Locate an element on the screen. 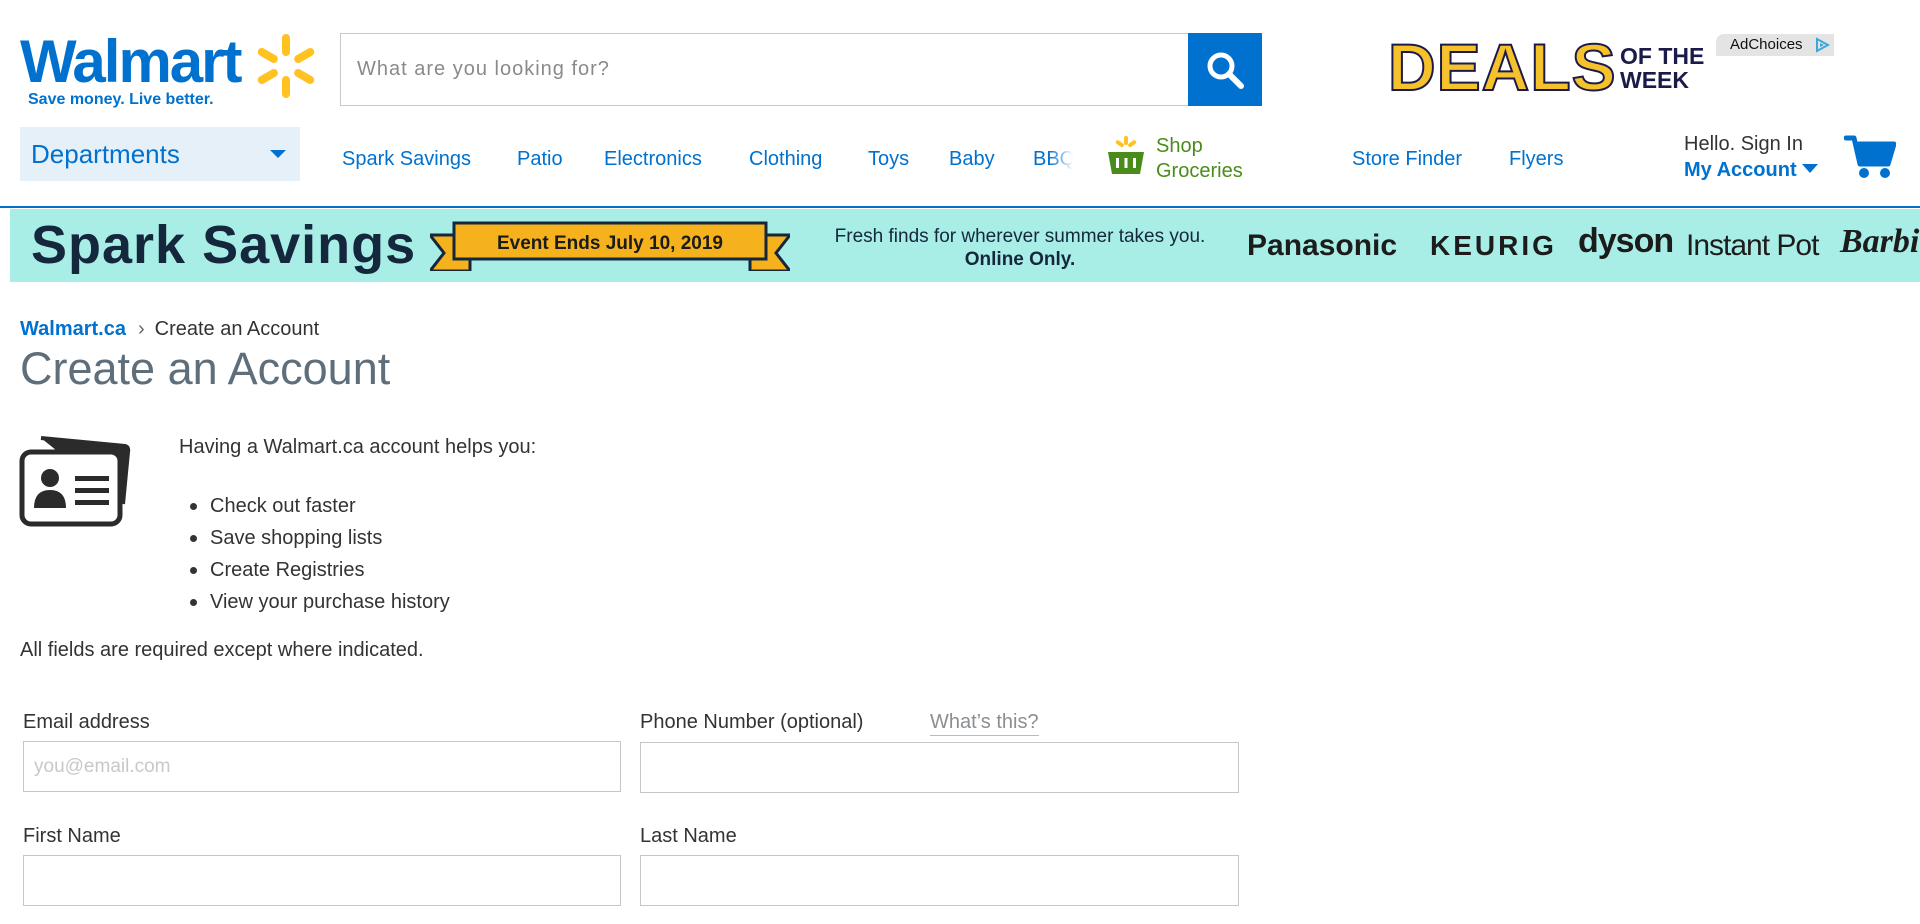 Image resolution: width=1920 pixels, height=924 pixels. search-bar is located at coordinates (801, 69).